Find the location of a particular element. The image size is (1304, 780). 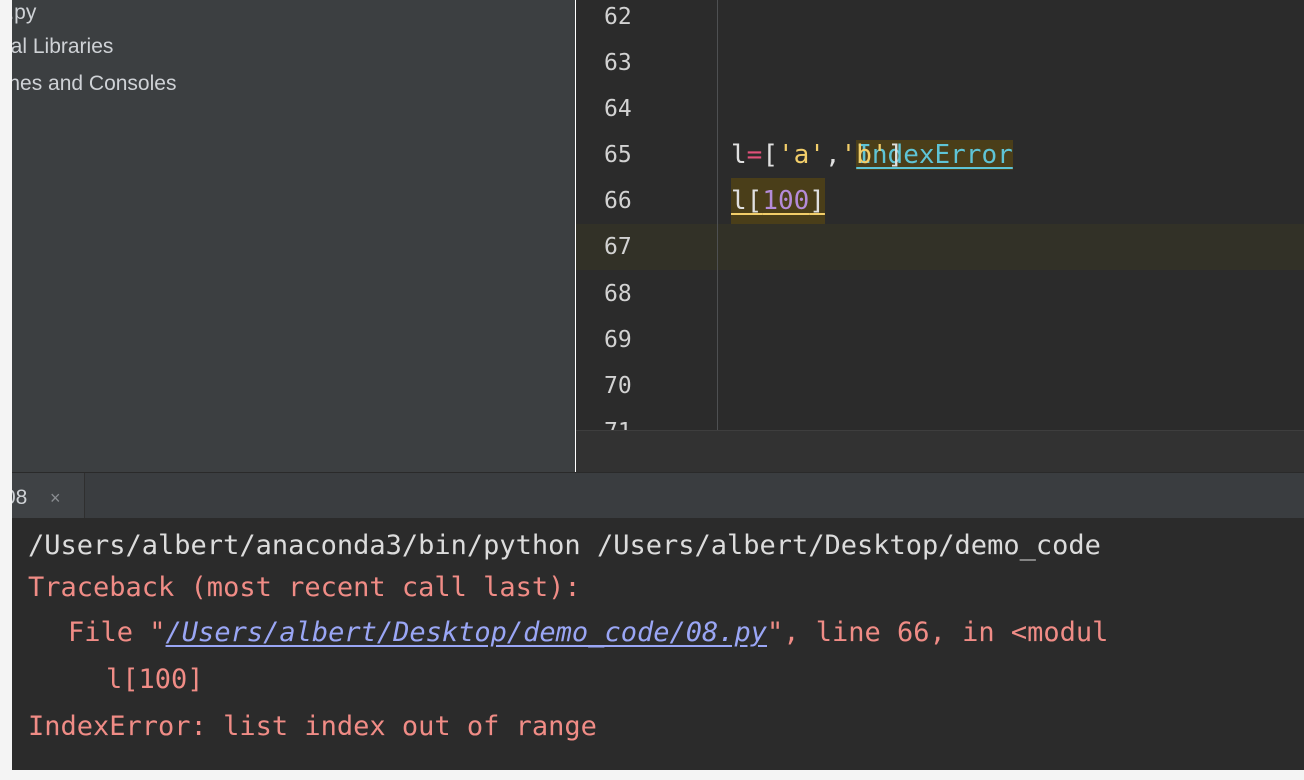

line-number: 69 is located at coordinates (618, 340).